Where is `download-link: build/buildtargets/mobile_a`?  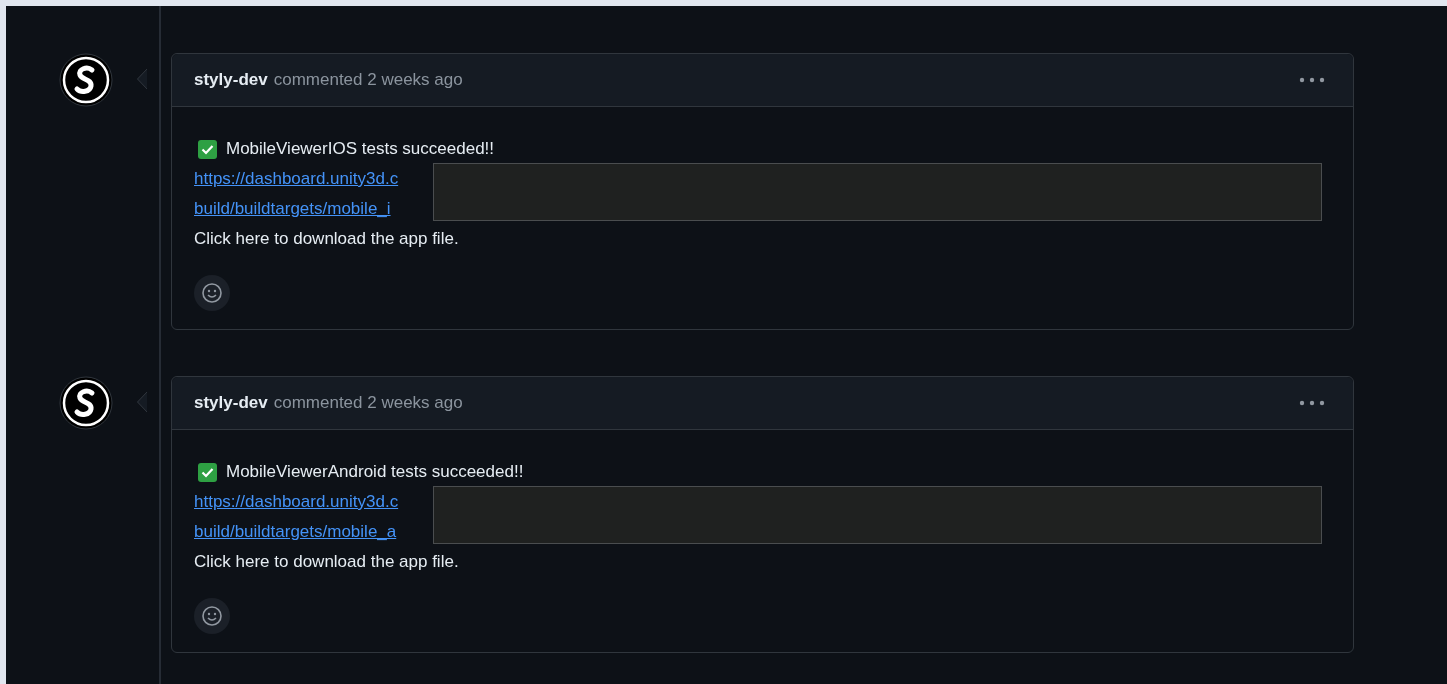
download-link: build/buildtargets/mobile_a is located at coordinates (295, 532).